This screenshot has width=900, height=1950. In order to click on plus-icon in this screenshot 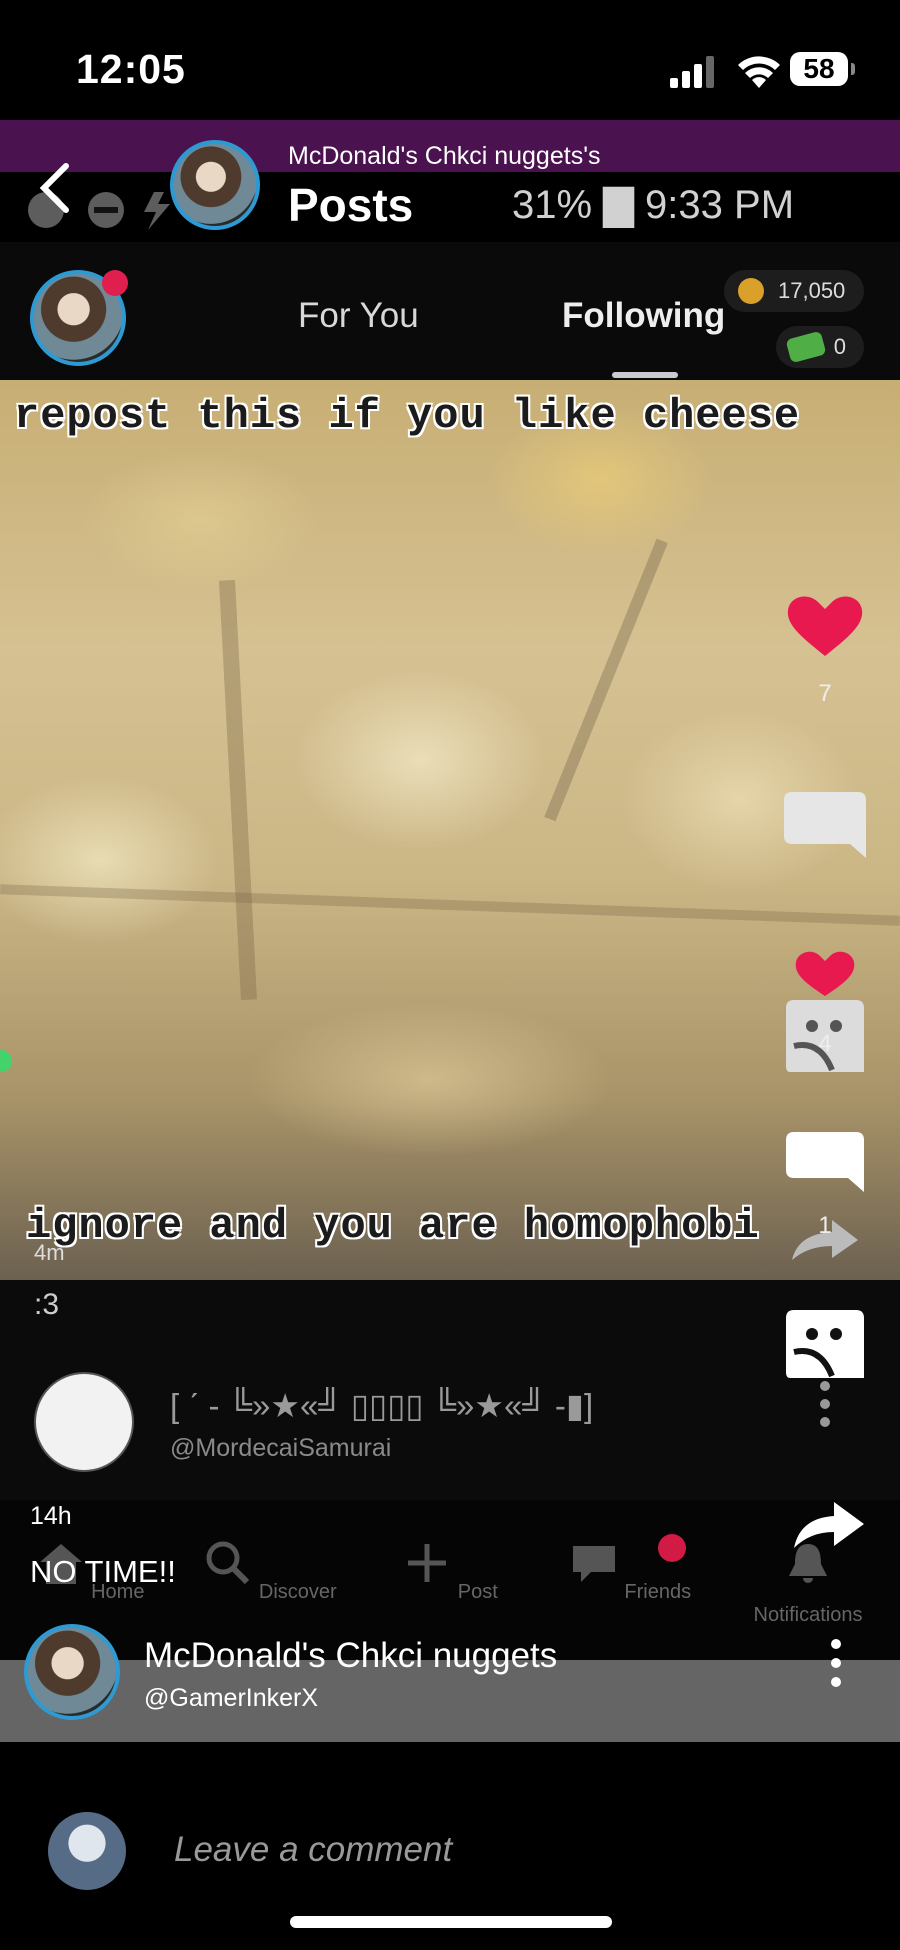, I will do `click(427, 1563)`.